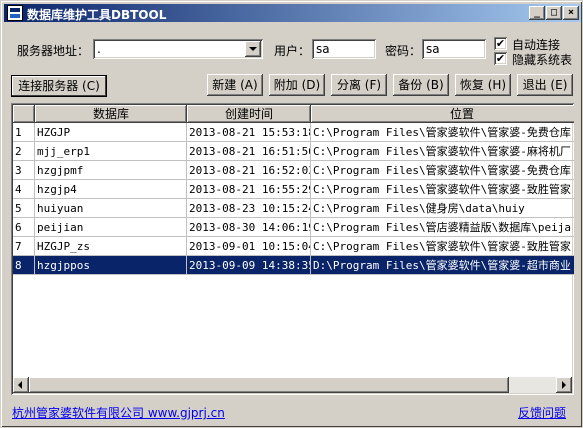 The height and width of the screenshot is (428, 583). Describe the element at coordinates (292, 51) in the screenshot. I see `user-label: 用户：` at that location.